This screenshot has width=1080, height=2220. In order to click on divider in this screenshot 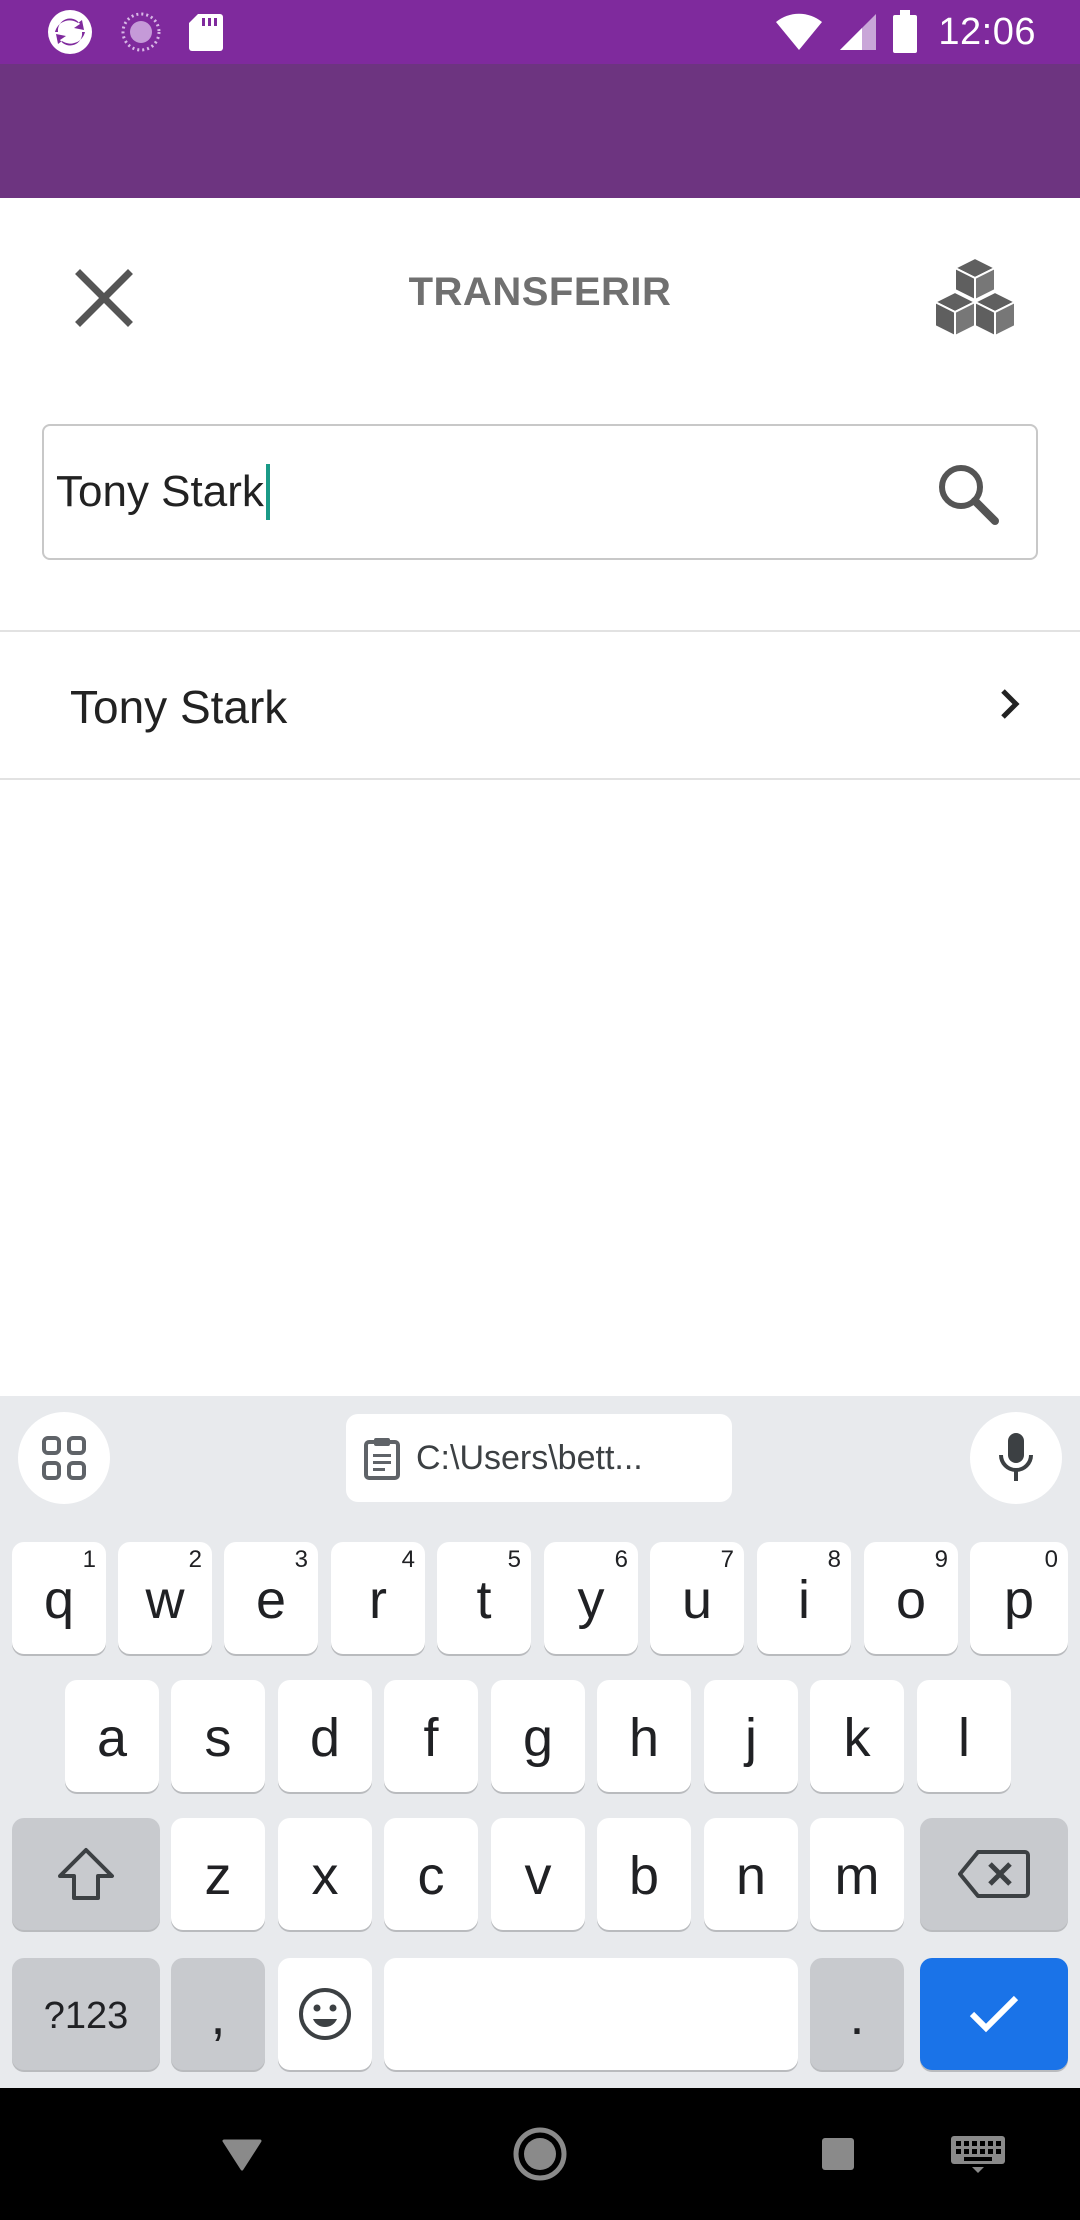, I will do `click(540, 779)`.